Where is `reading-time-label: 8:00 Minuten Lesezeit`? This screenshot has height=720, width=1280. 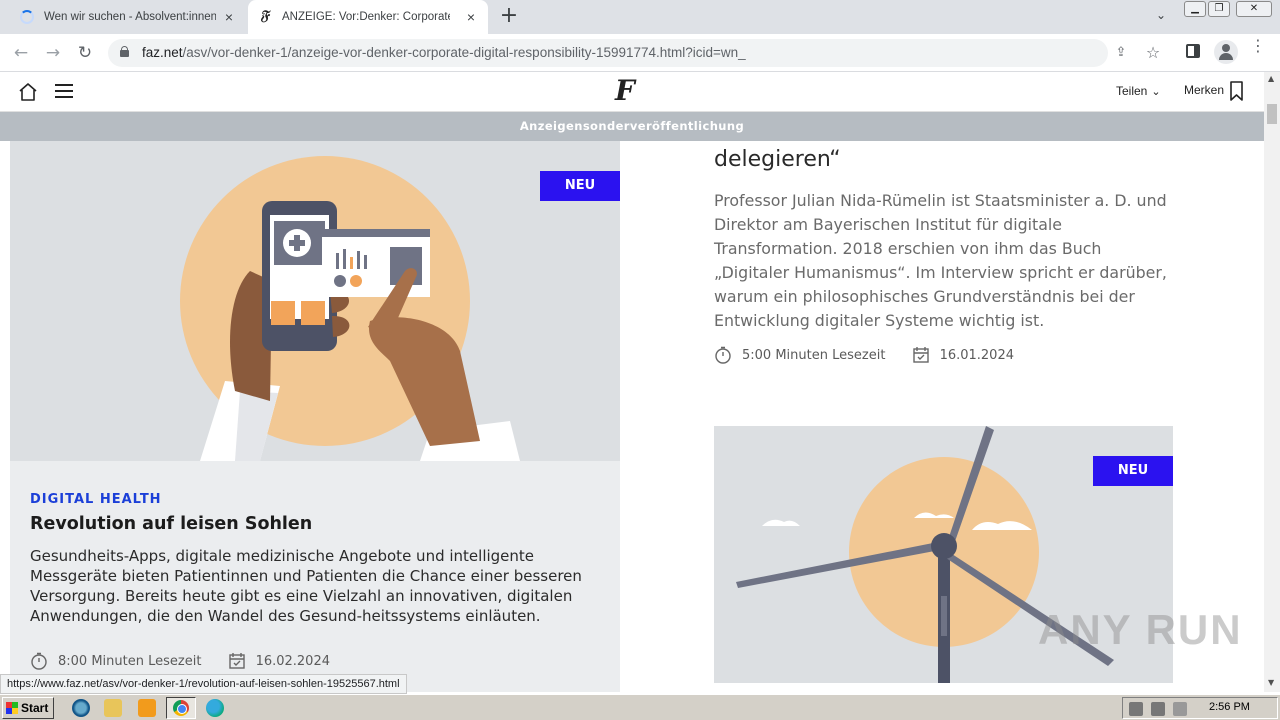
reading-time-label: 8:00 Minuten Lesezeit is located at coordinates (130, 661).